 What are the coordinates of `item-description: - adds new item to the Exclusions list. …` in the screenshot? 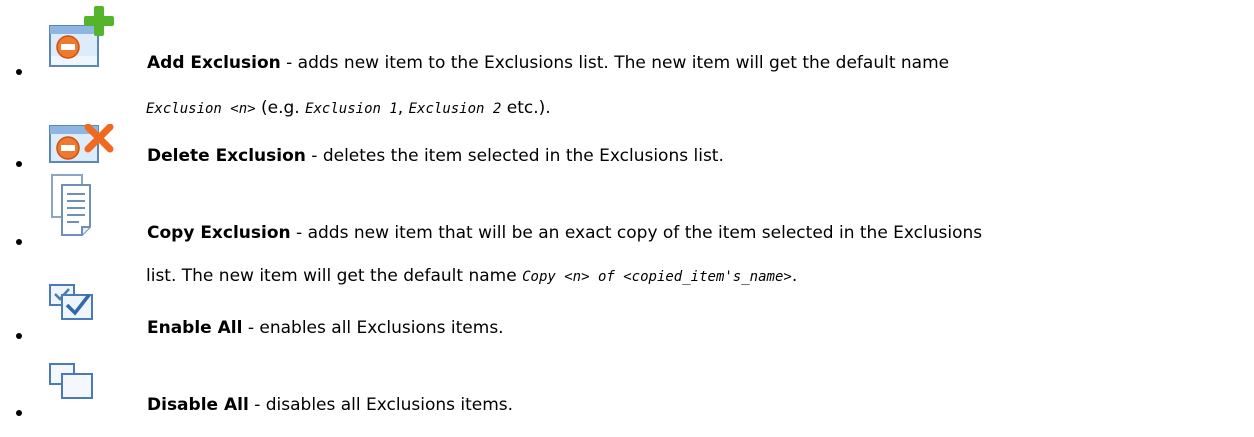 It's located at (615, 63).